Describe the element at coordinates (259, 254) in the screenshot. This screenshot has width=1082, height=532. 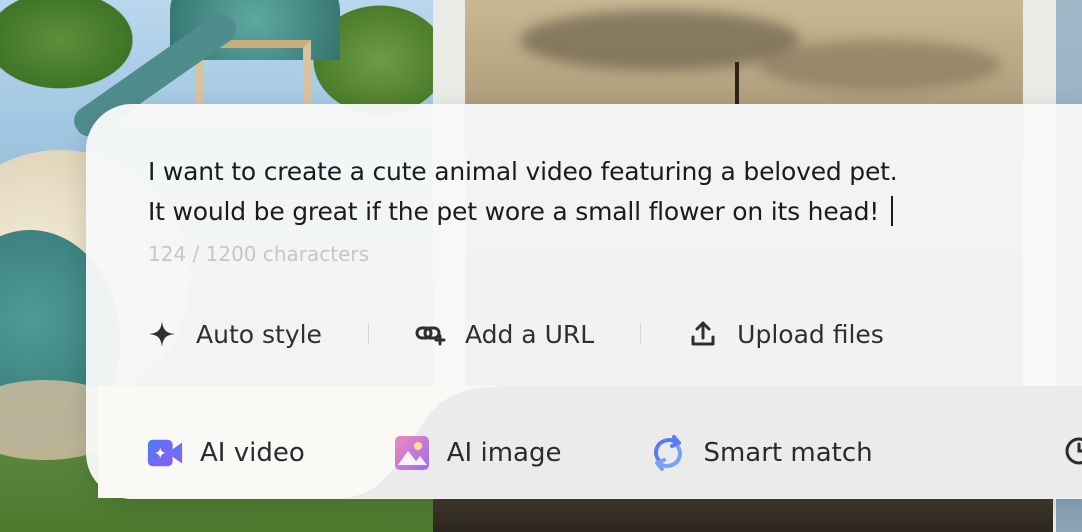
I see `character-counter: 124 / 1200 characters` at that location.